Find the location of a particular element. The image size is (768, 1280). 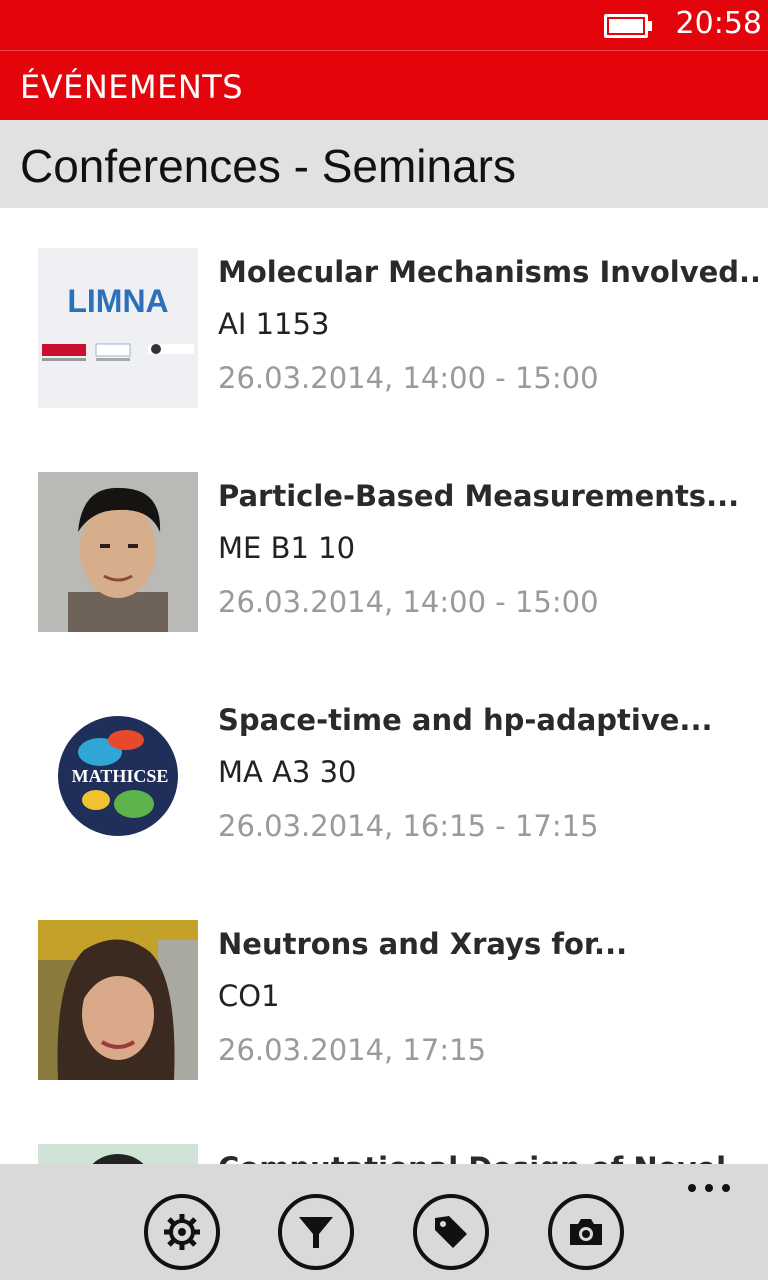

event-room: CO1 is located at coordinates (249, 996).